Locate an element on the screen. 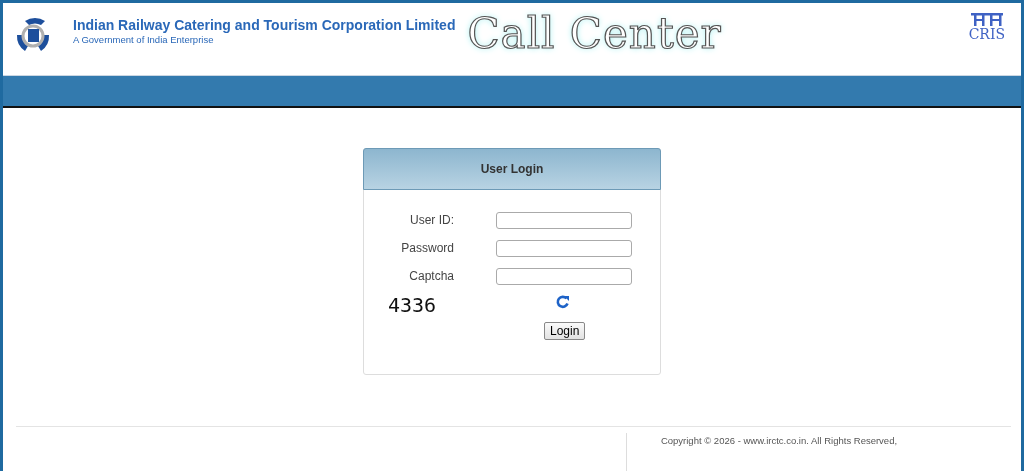 Image resolution: width=1024 pixels, height=471 pixels. page-title: Call Center is located at coordinates (594, 33).